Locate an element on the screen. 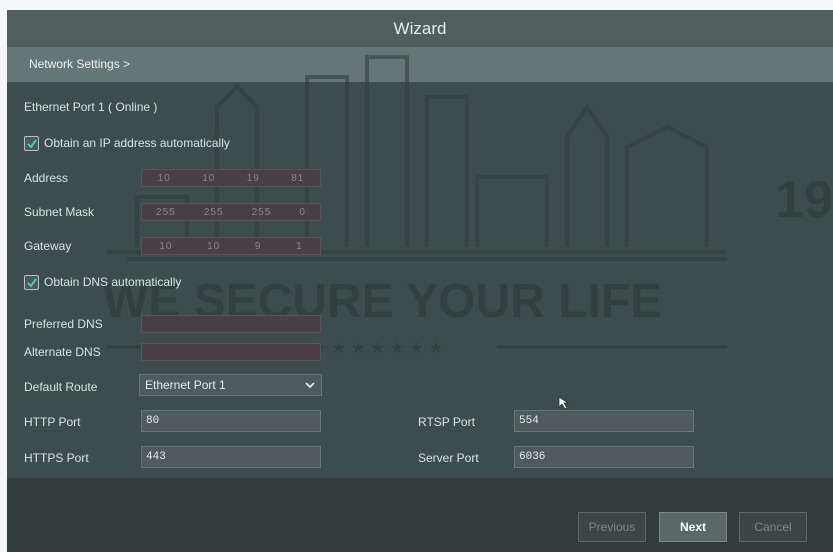 The image size is (833, 552). obtain-dns-label: Obtain DNS automatically is located at coordinates (113, 282).